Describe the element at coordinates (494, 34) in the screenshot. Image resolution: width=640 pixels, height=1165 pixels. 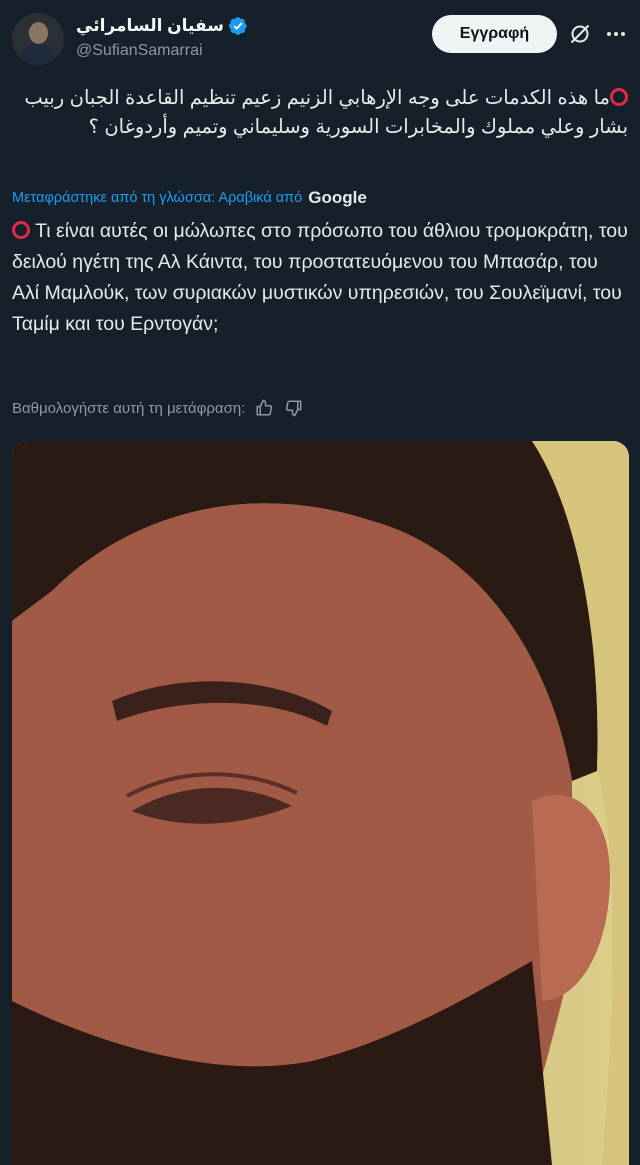
I see `subscribe-button: Εγγραφή` at that location.